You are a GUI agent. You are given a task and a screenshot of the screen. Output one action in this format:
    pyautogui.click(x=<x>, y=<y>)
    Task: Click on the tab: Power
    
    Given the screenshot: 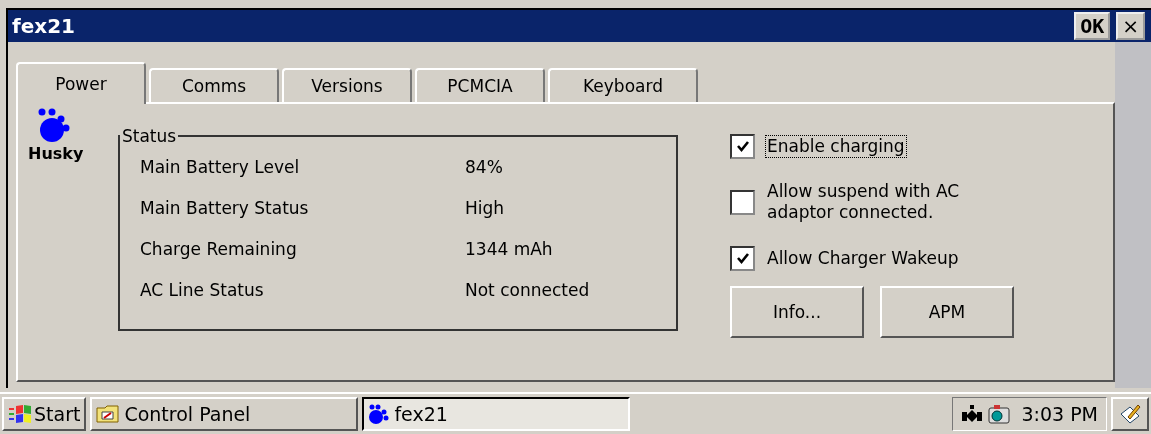 What is the action you would take?
    pyautogui.click(x=81, y=83)
    